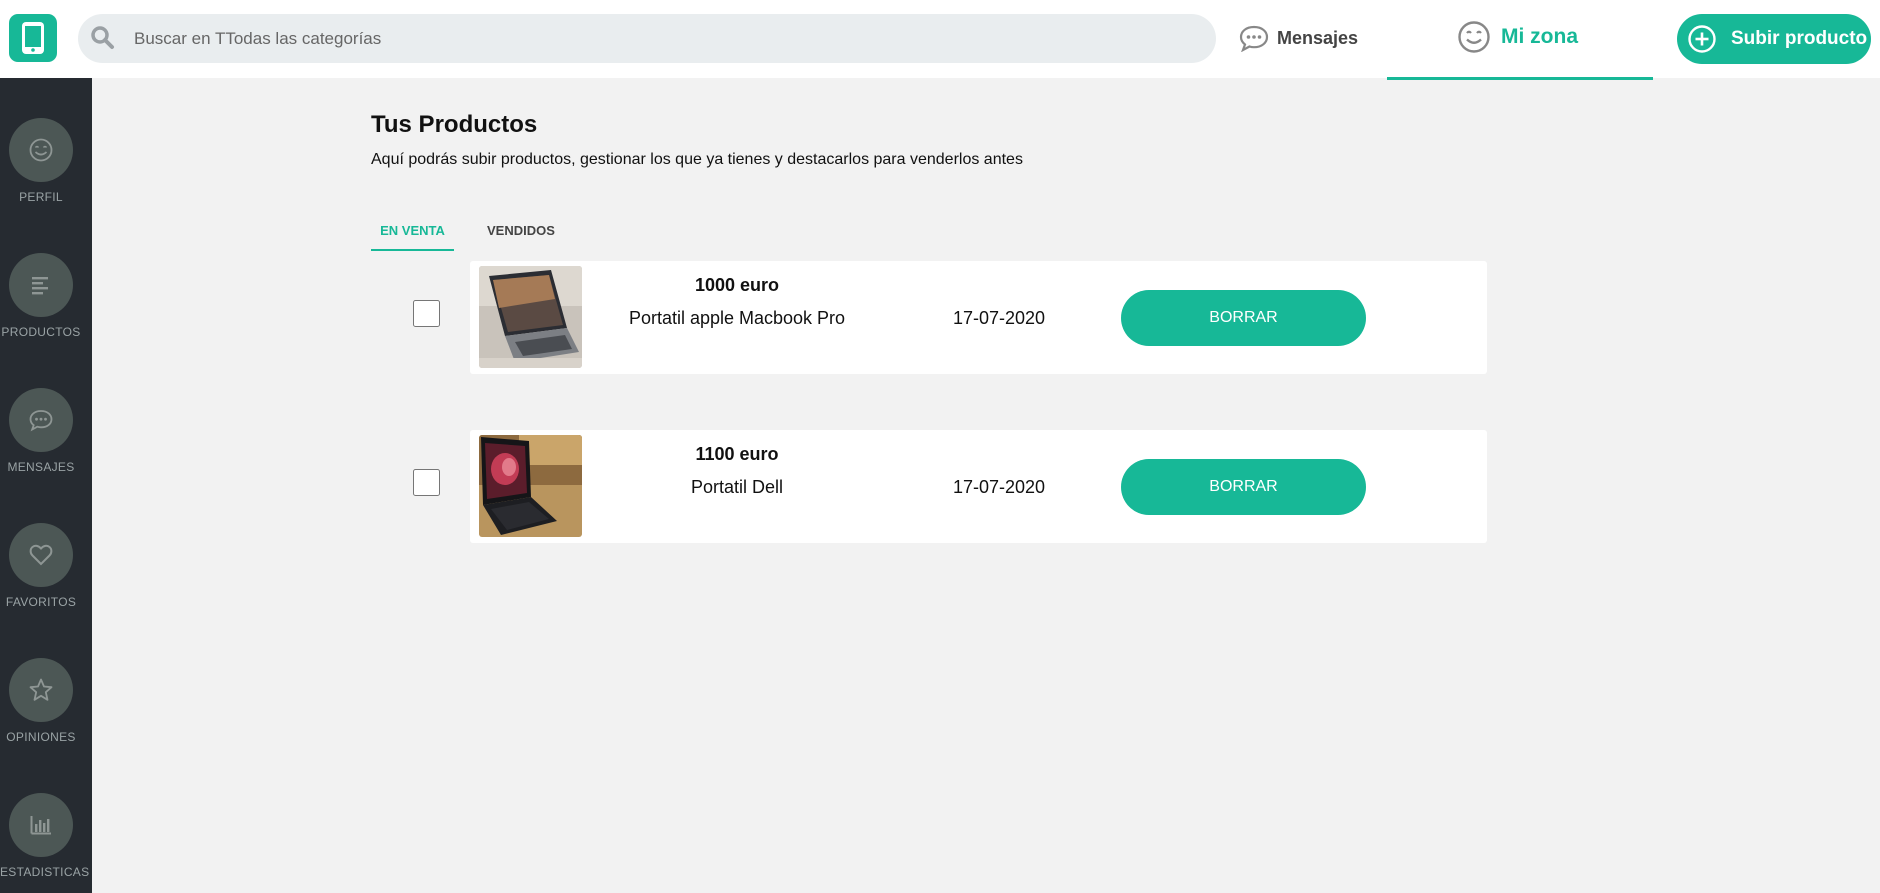  Describe the element at coordinates (737, 318) in the screenshot. I see `product-name: Portatil apple Macbook Pro` at that location.